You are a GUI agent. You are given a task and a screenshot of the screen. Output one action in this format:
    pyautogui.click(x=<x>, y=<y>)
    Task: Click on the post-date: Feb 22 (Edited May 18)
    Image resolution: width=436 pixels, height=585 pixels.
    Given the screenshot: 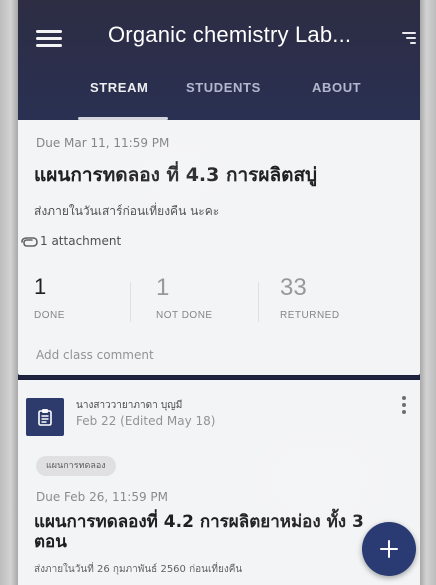 What is the action you would take?
    pyautogui.click(x=146, y=421)
    